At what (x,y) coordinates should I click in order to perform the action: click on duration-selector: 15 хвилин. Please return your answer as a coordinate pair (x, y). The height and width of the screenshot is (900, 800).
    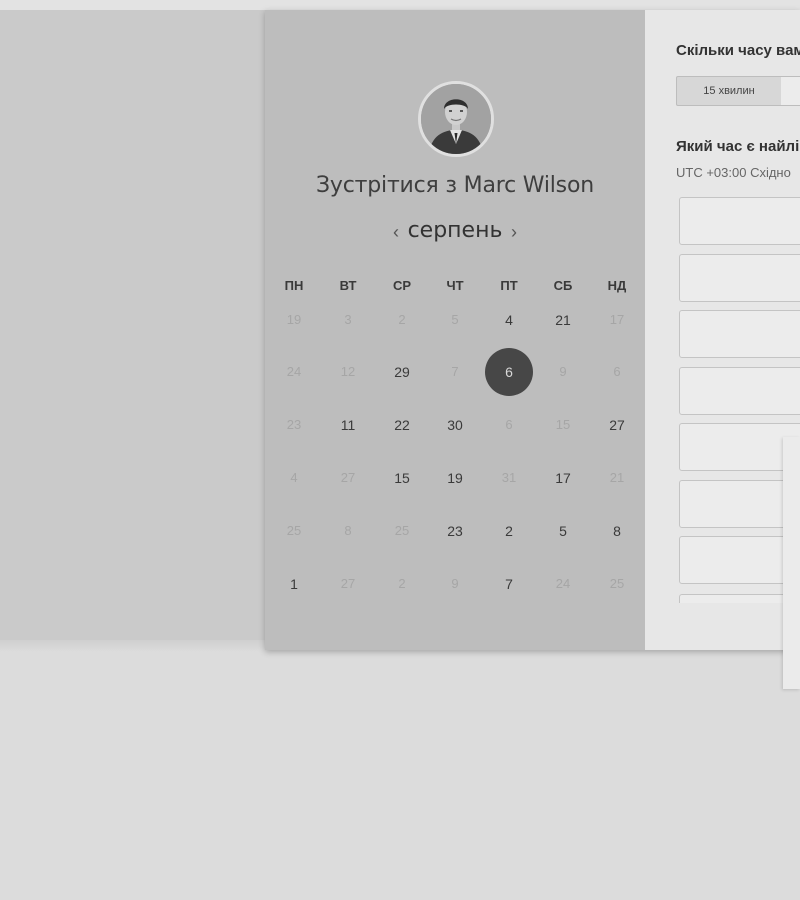
    Looking at the image, I should click on (738, 91).